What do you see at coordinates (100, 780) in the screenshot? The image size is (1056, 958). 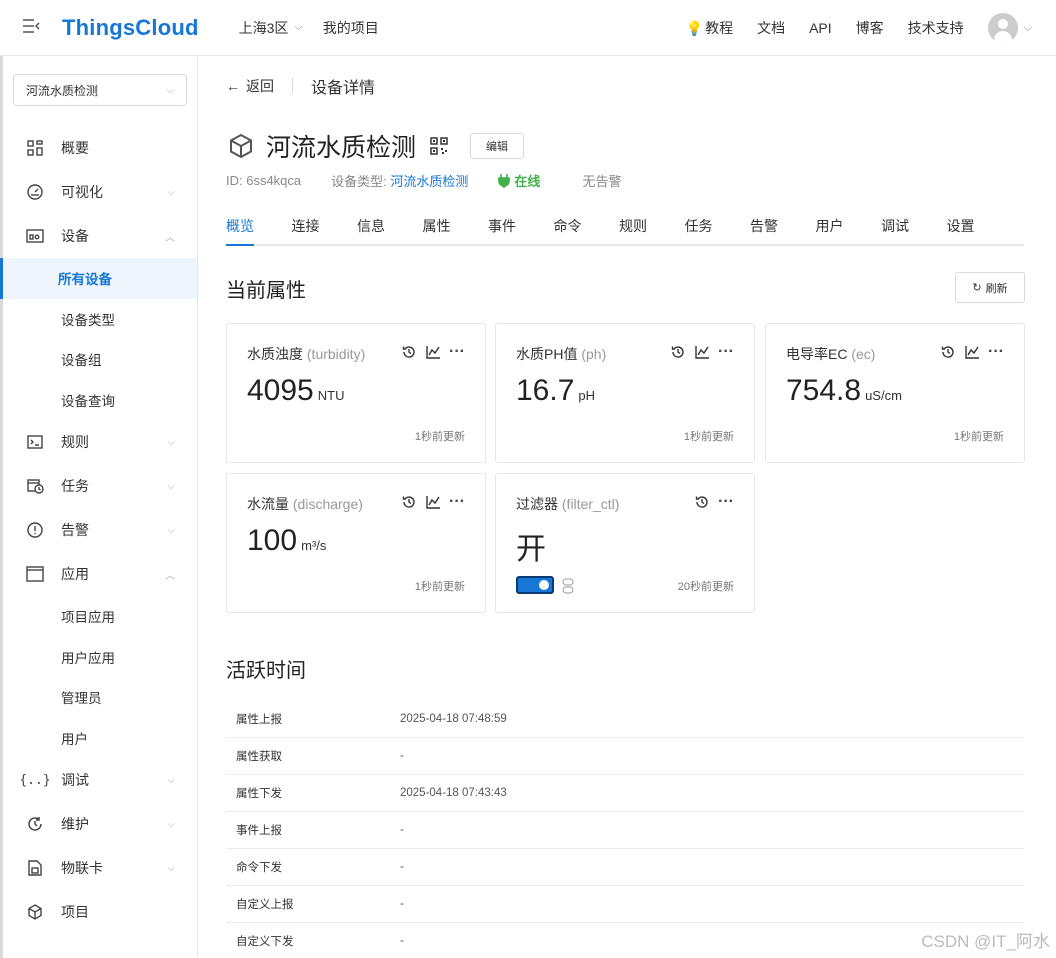 I see `sidebar-item-debug: {..} 调试 ⌵` at bounding box center [100, 780].